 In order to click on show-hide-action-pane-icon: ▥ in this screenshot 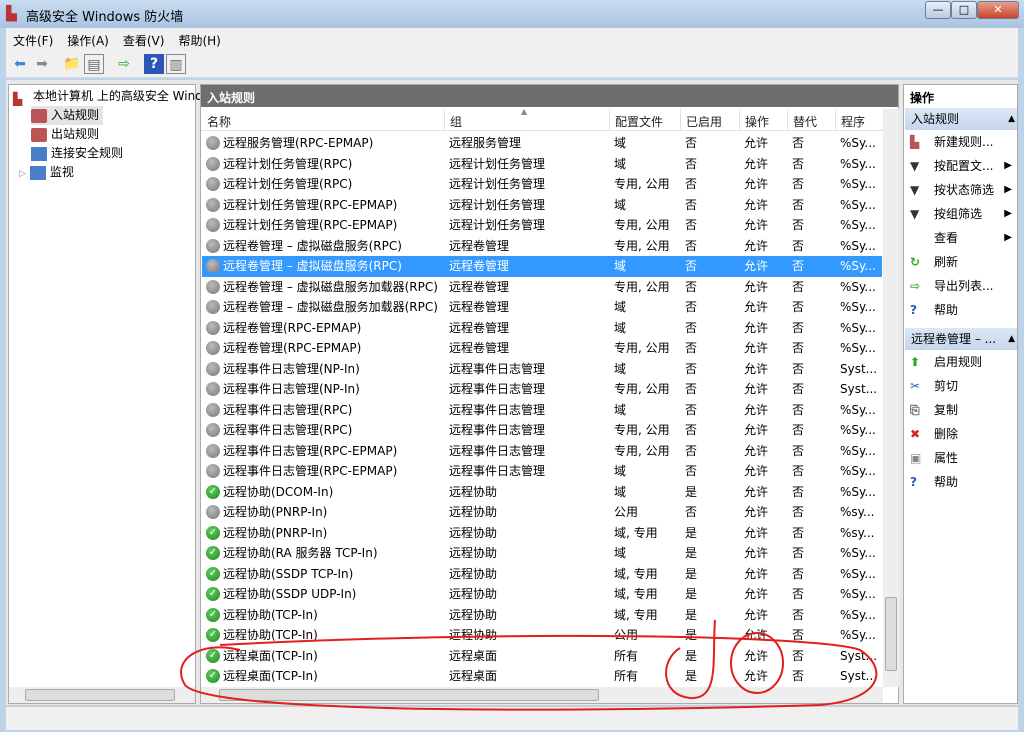, I will do `click(176, 64)`.